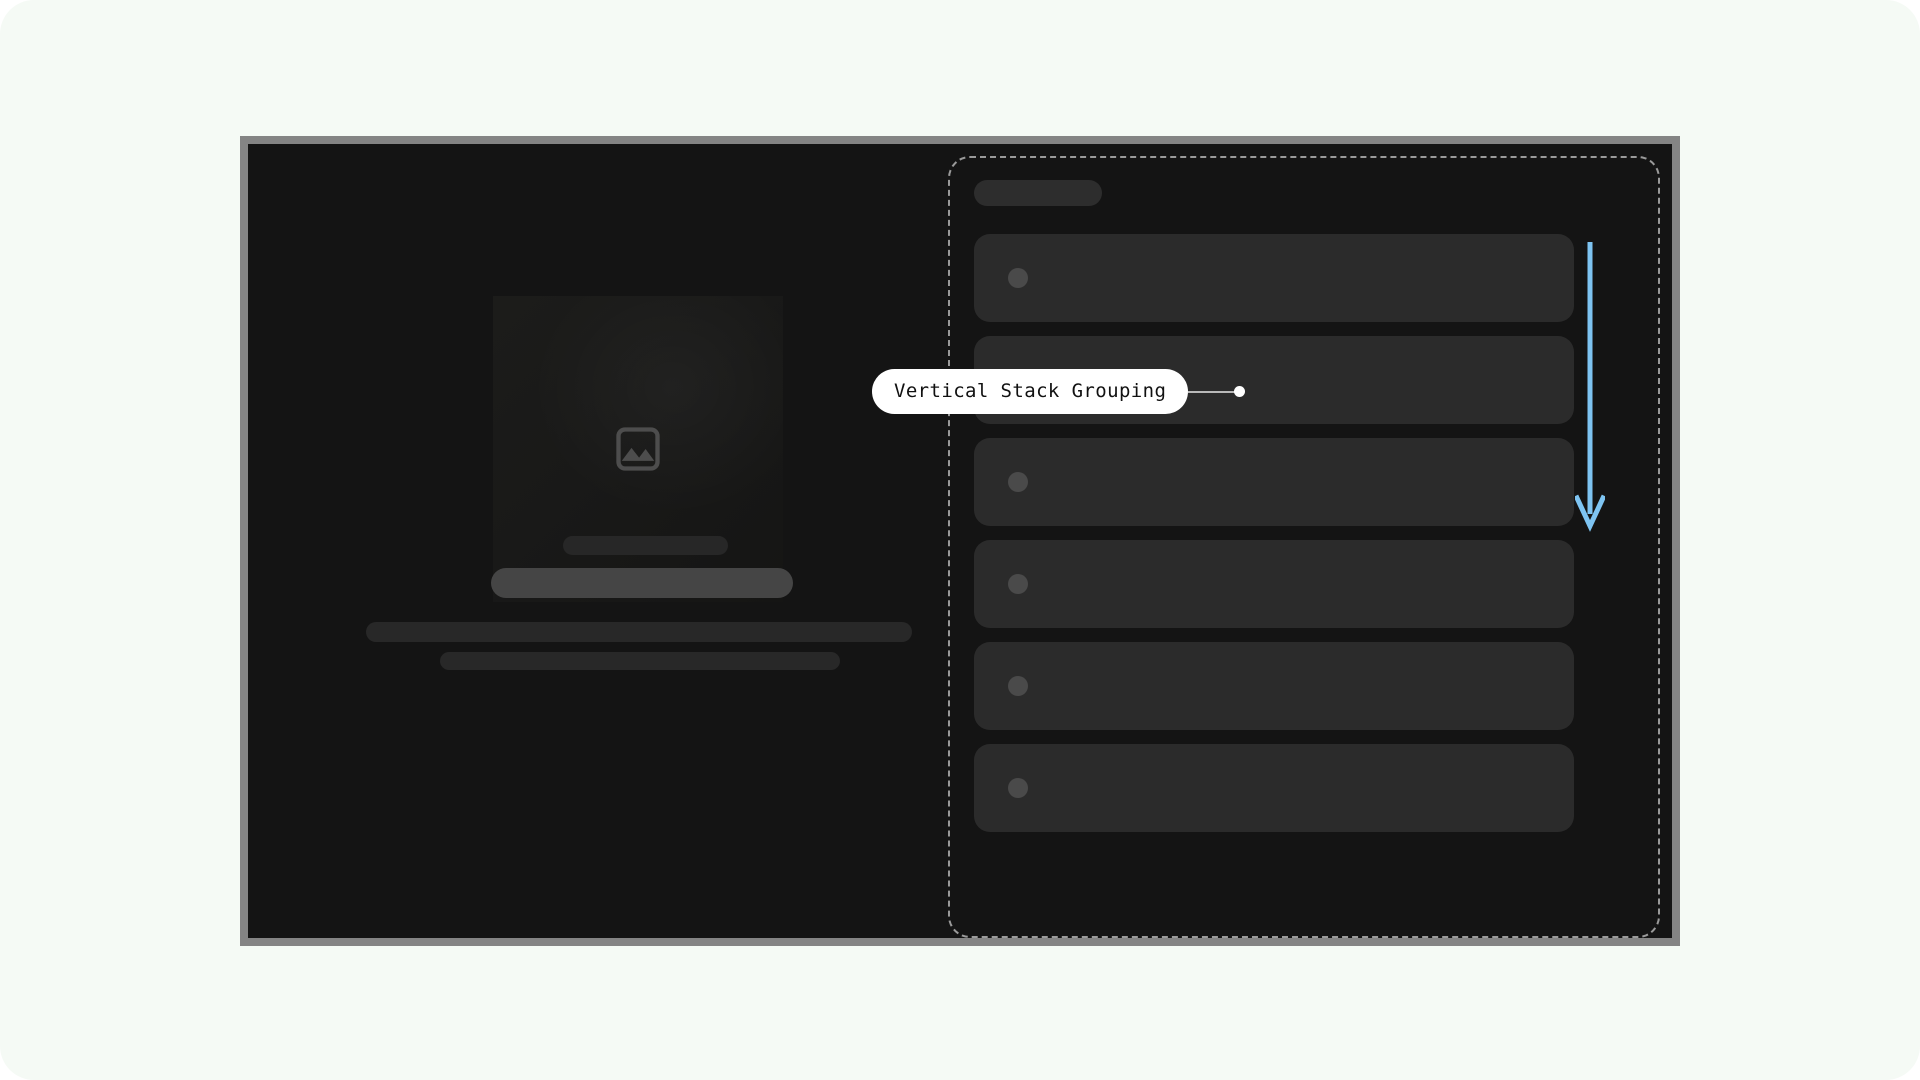 Image resolution: width=1920 pixels, height=1080 pixels. I want to click on downward-flow-arrow-icon, so click(1590, 387).